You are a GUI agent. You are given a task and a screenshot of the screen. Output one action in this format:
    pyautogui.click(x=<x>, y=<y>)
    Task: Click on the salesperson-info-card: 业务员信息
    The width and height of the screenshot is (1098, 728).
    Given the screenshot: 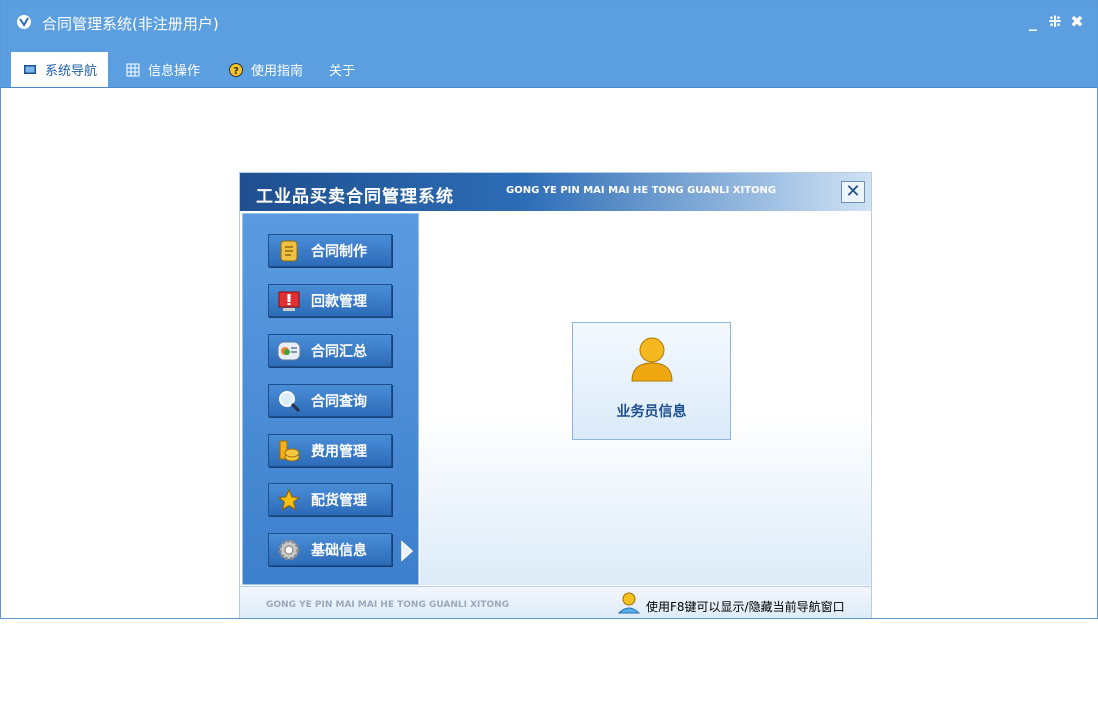 What is the action you would take?
    pyautogui.click(x=651, y=381)
    